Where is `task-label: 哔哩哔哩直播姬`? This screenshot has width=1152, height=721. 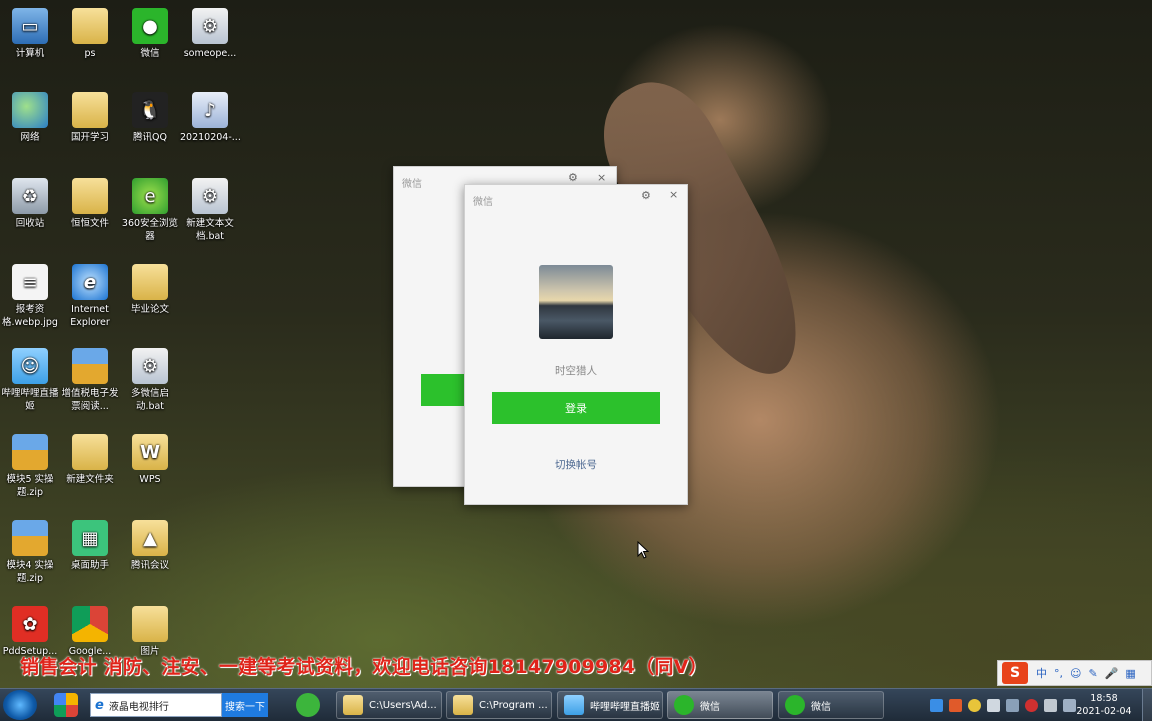 task-label: 哔哩哔哩直播姬 is located at coordinates (625, 707).